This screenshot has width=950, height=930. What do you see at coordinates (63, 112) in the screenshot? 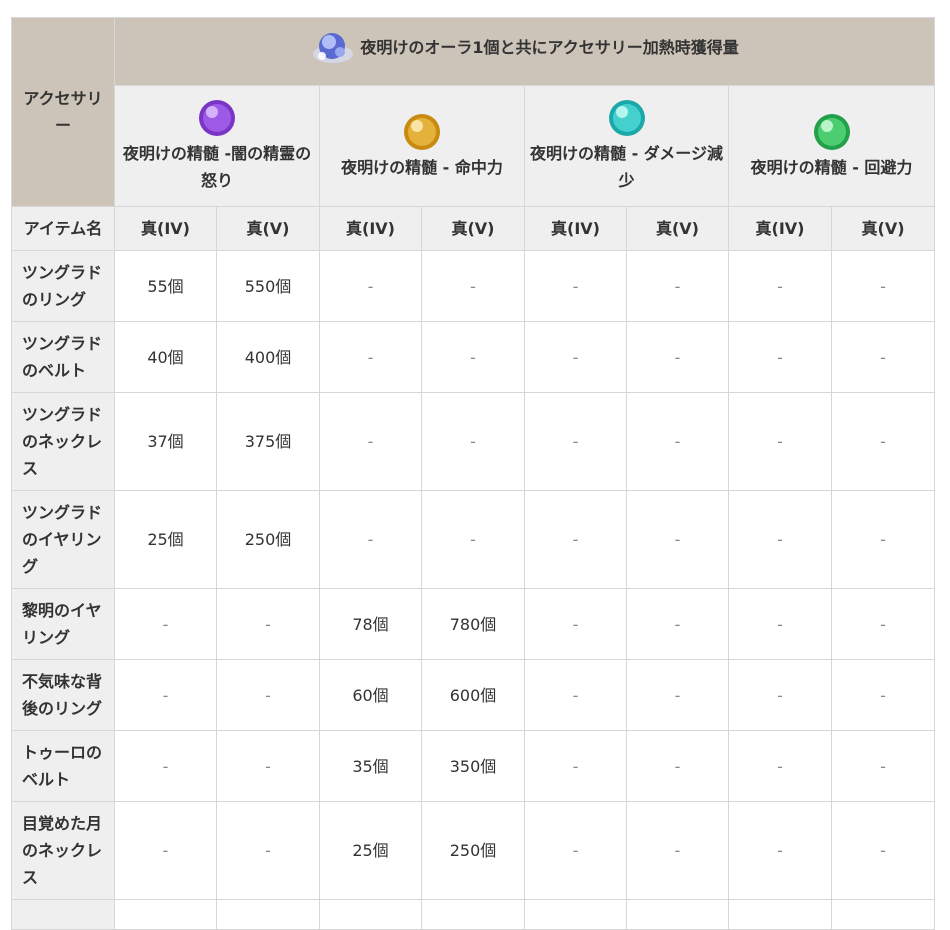
I see `accessory-header: アクセサリー` at bounding box center [63, 112].